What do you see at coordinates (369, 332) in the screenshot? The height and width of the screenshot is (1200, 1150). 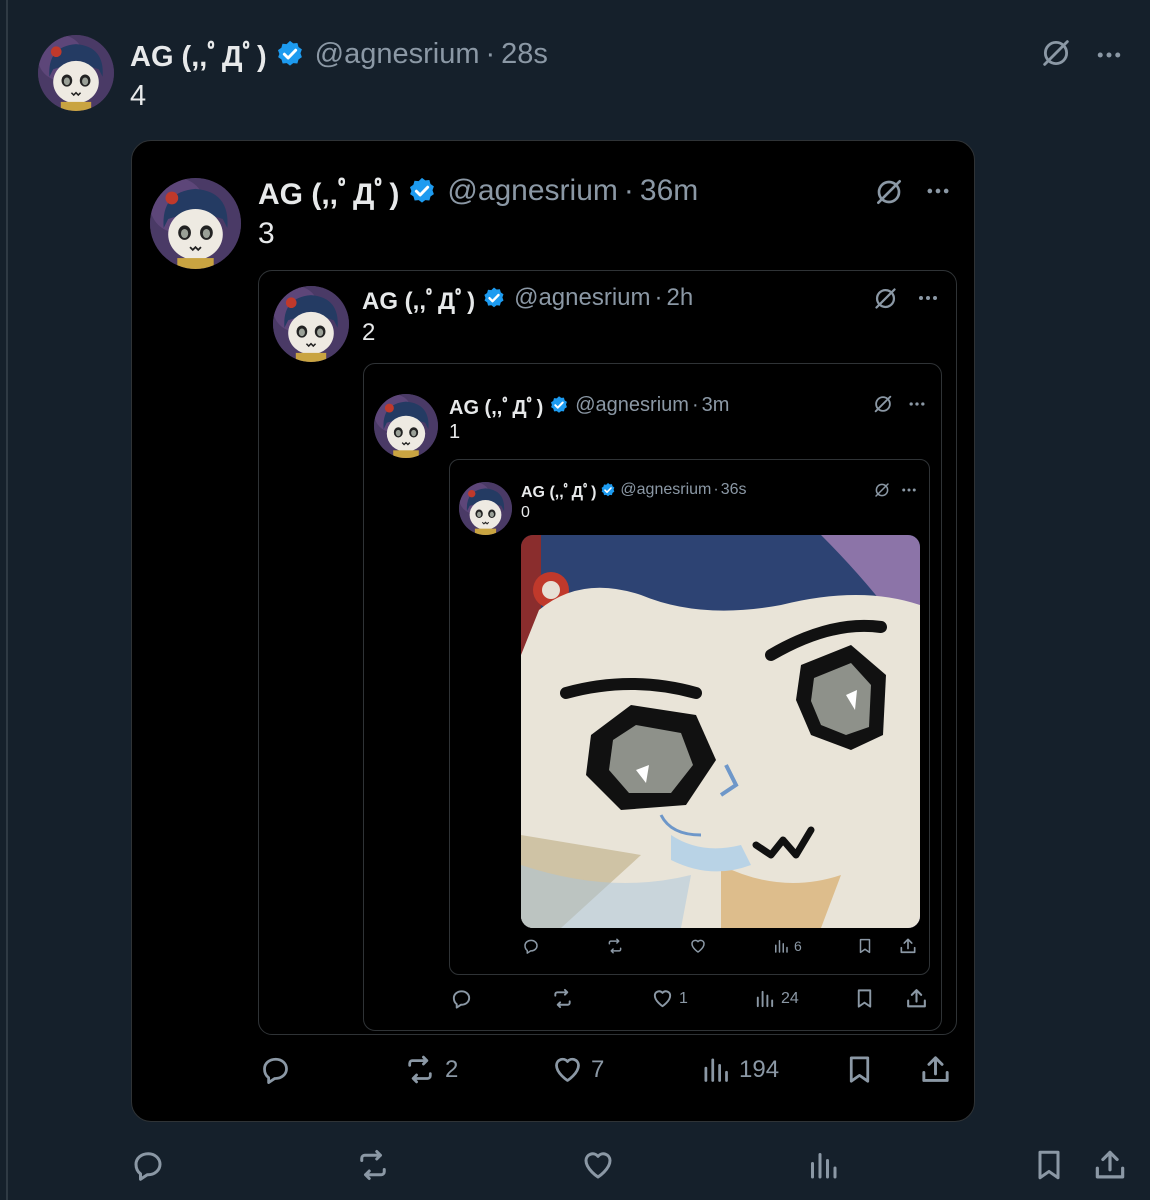 I see `tweet-text: 2` at bounding box center [369, 332].